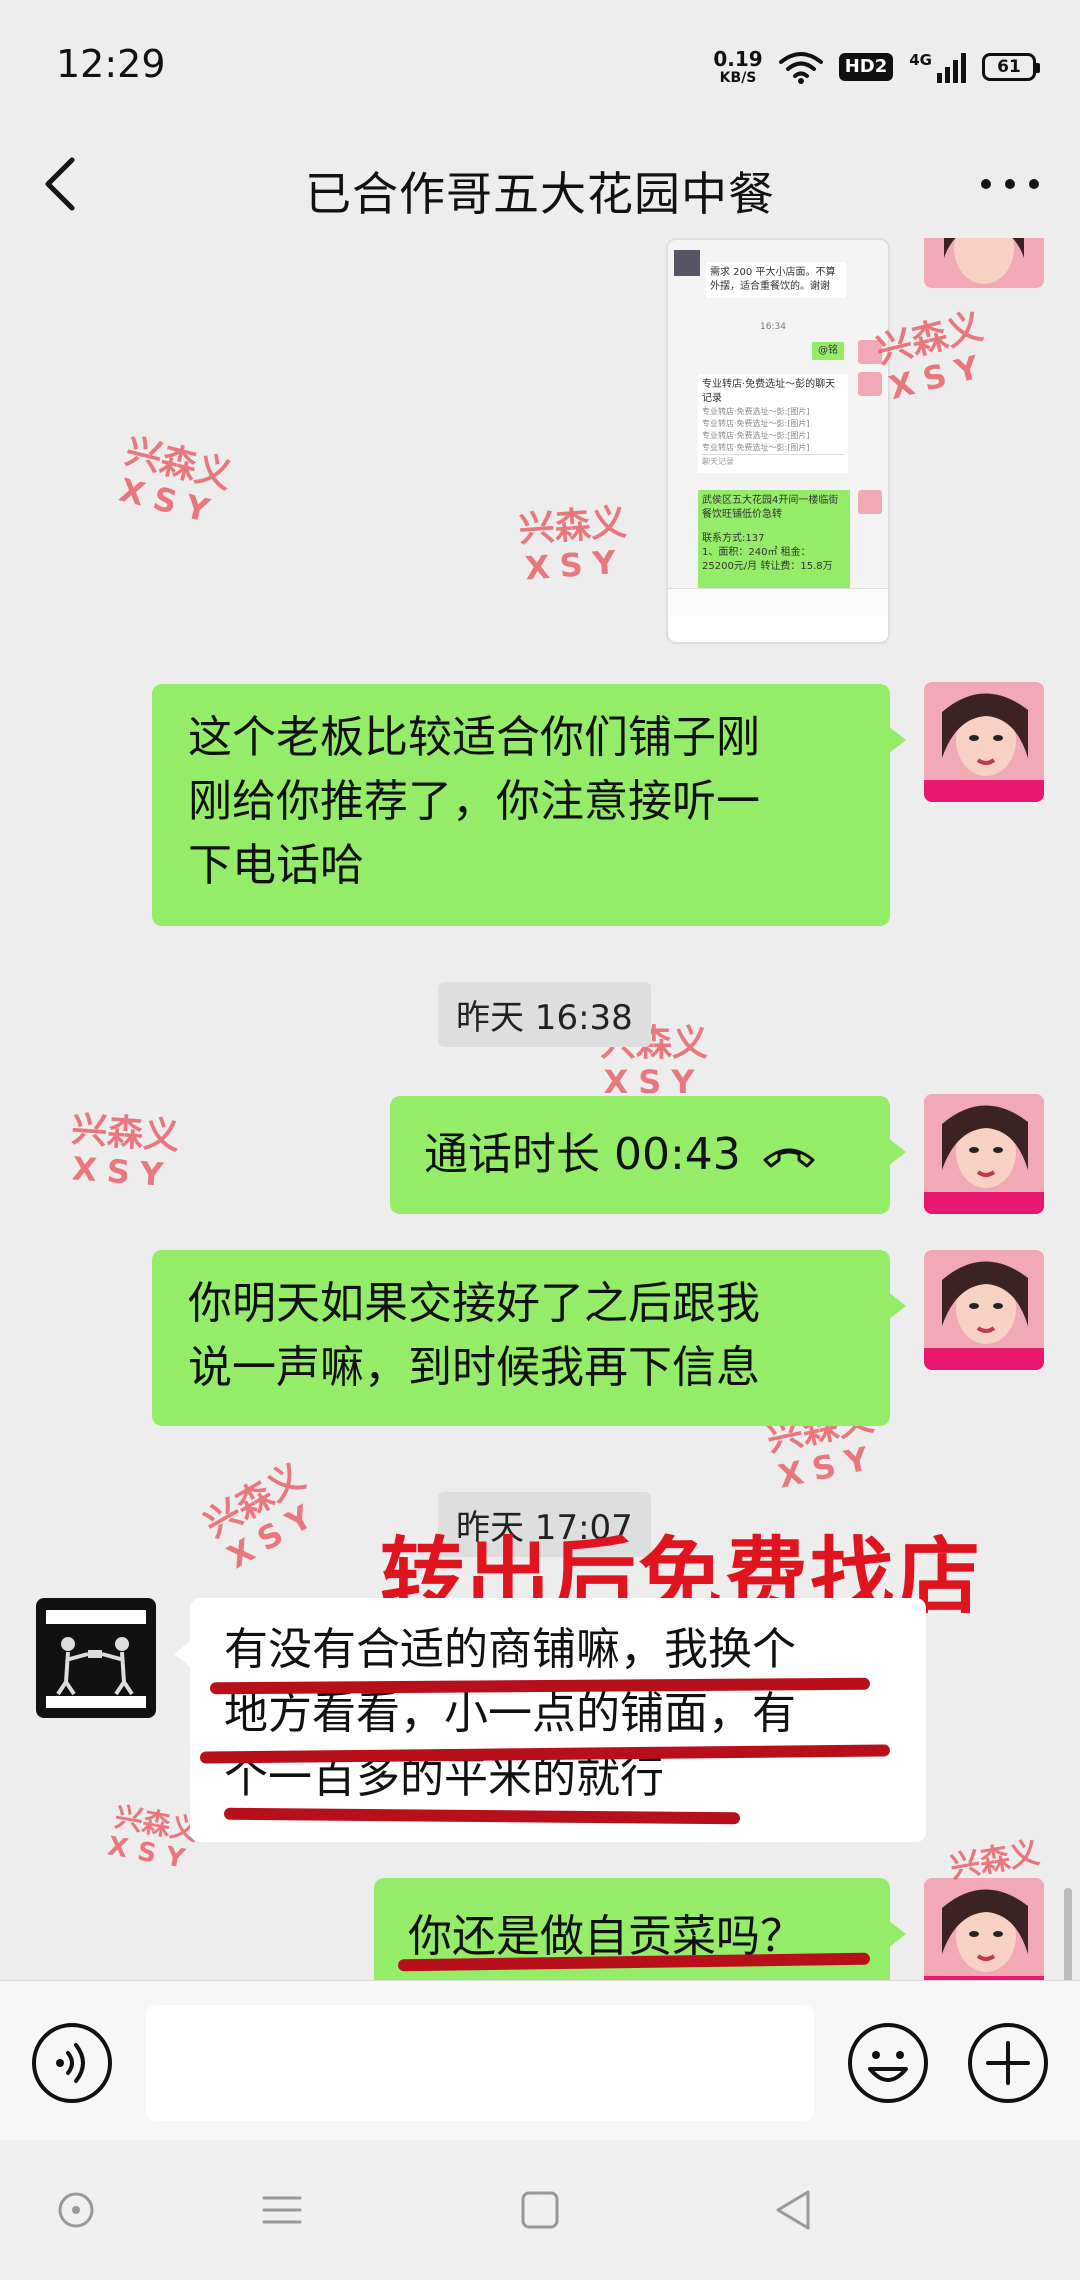 The height and width of the screenshot is (2280, 1080). I want to click on message-line: 刚给你推荐了，你注意接听一, so click(474, 801).